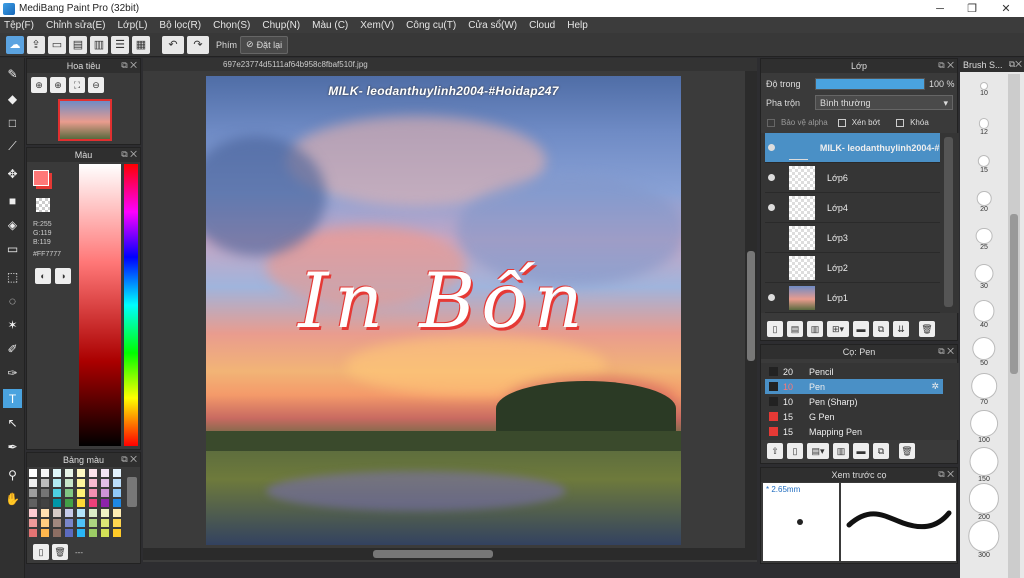 This screenshot has height=578, width=1024. I want to click on restore-icon: ❐, so click(972, 8).